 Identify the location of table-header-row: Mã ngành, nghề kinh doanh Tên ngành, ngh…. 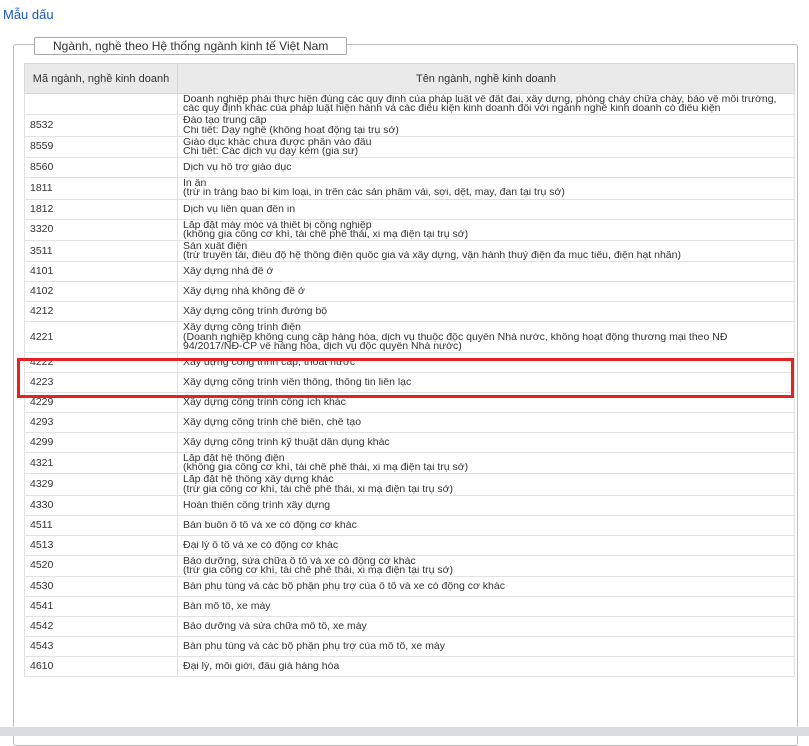
(409, 78).